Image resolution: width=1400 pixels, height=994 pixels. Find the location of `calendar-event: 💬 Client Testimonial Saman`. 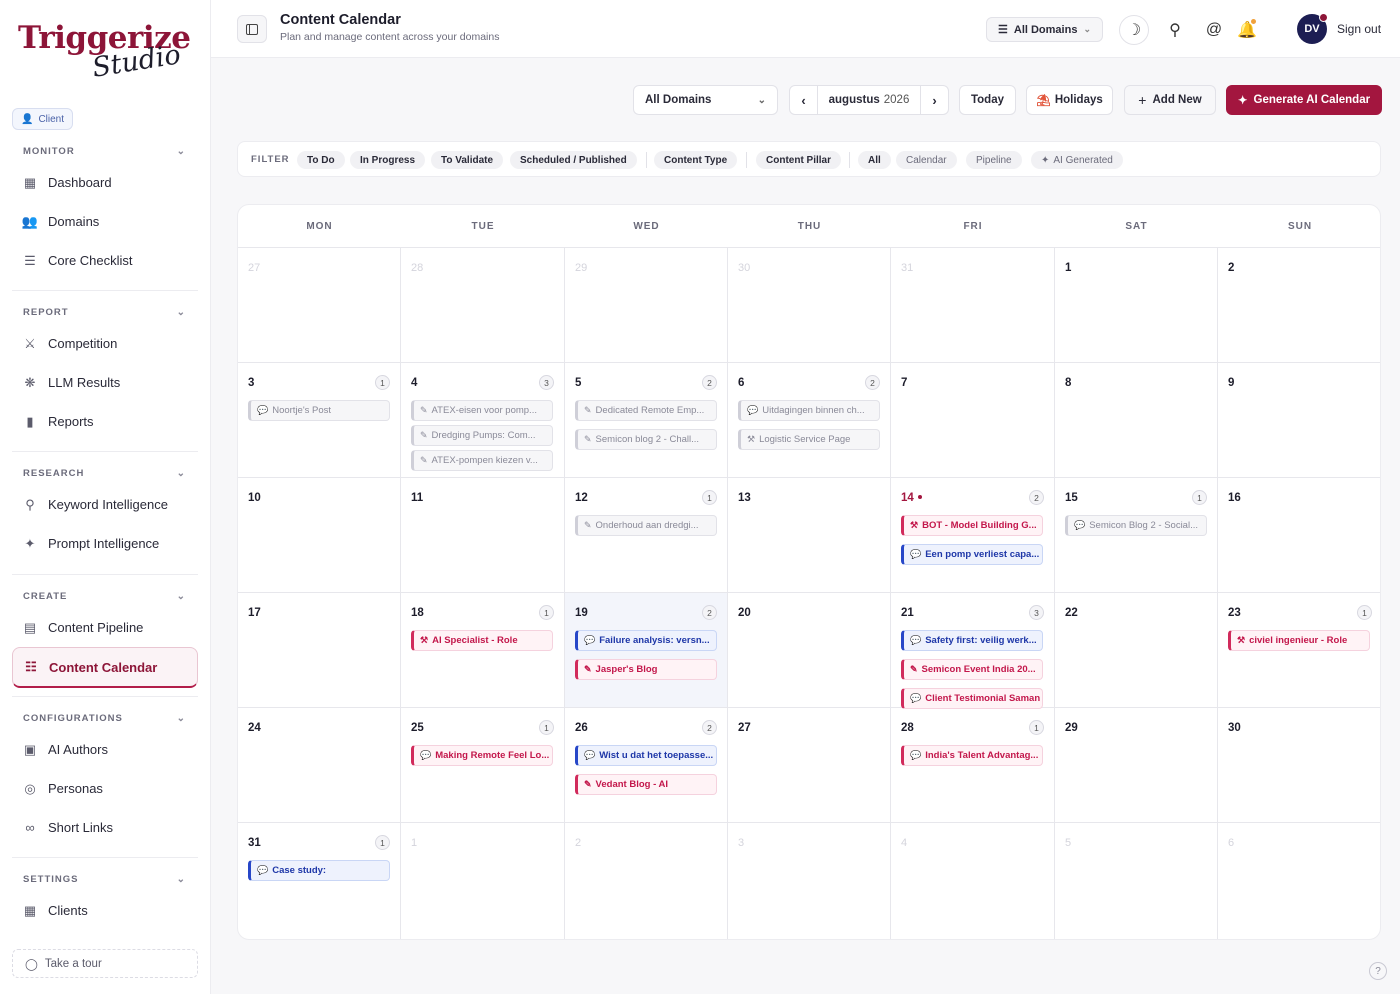

calendar-event: 💬 Client Testimonial Saman is located at coordinates (972, 698).